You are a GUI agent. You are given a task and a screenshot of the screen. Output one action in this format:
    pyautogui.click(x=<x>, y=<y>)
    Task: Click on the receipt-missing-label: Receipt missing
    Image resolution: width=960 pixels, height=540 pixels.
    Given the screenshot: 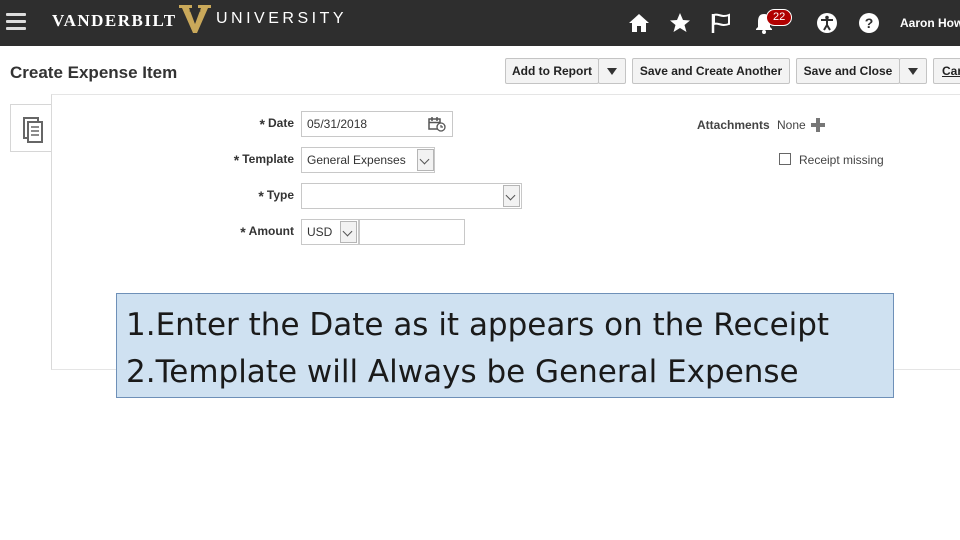 What is the action you would take?
    pyautogui.click(x=841, y=160)
    